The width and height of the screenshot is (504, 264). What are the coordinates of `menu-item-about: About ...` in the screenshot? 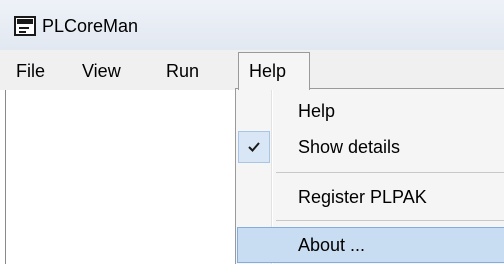 It's located at (370, 245).